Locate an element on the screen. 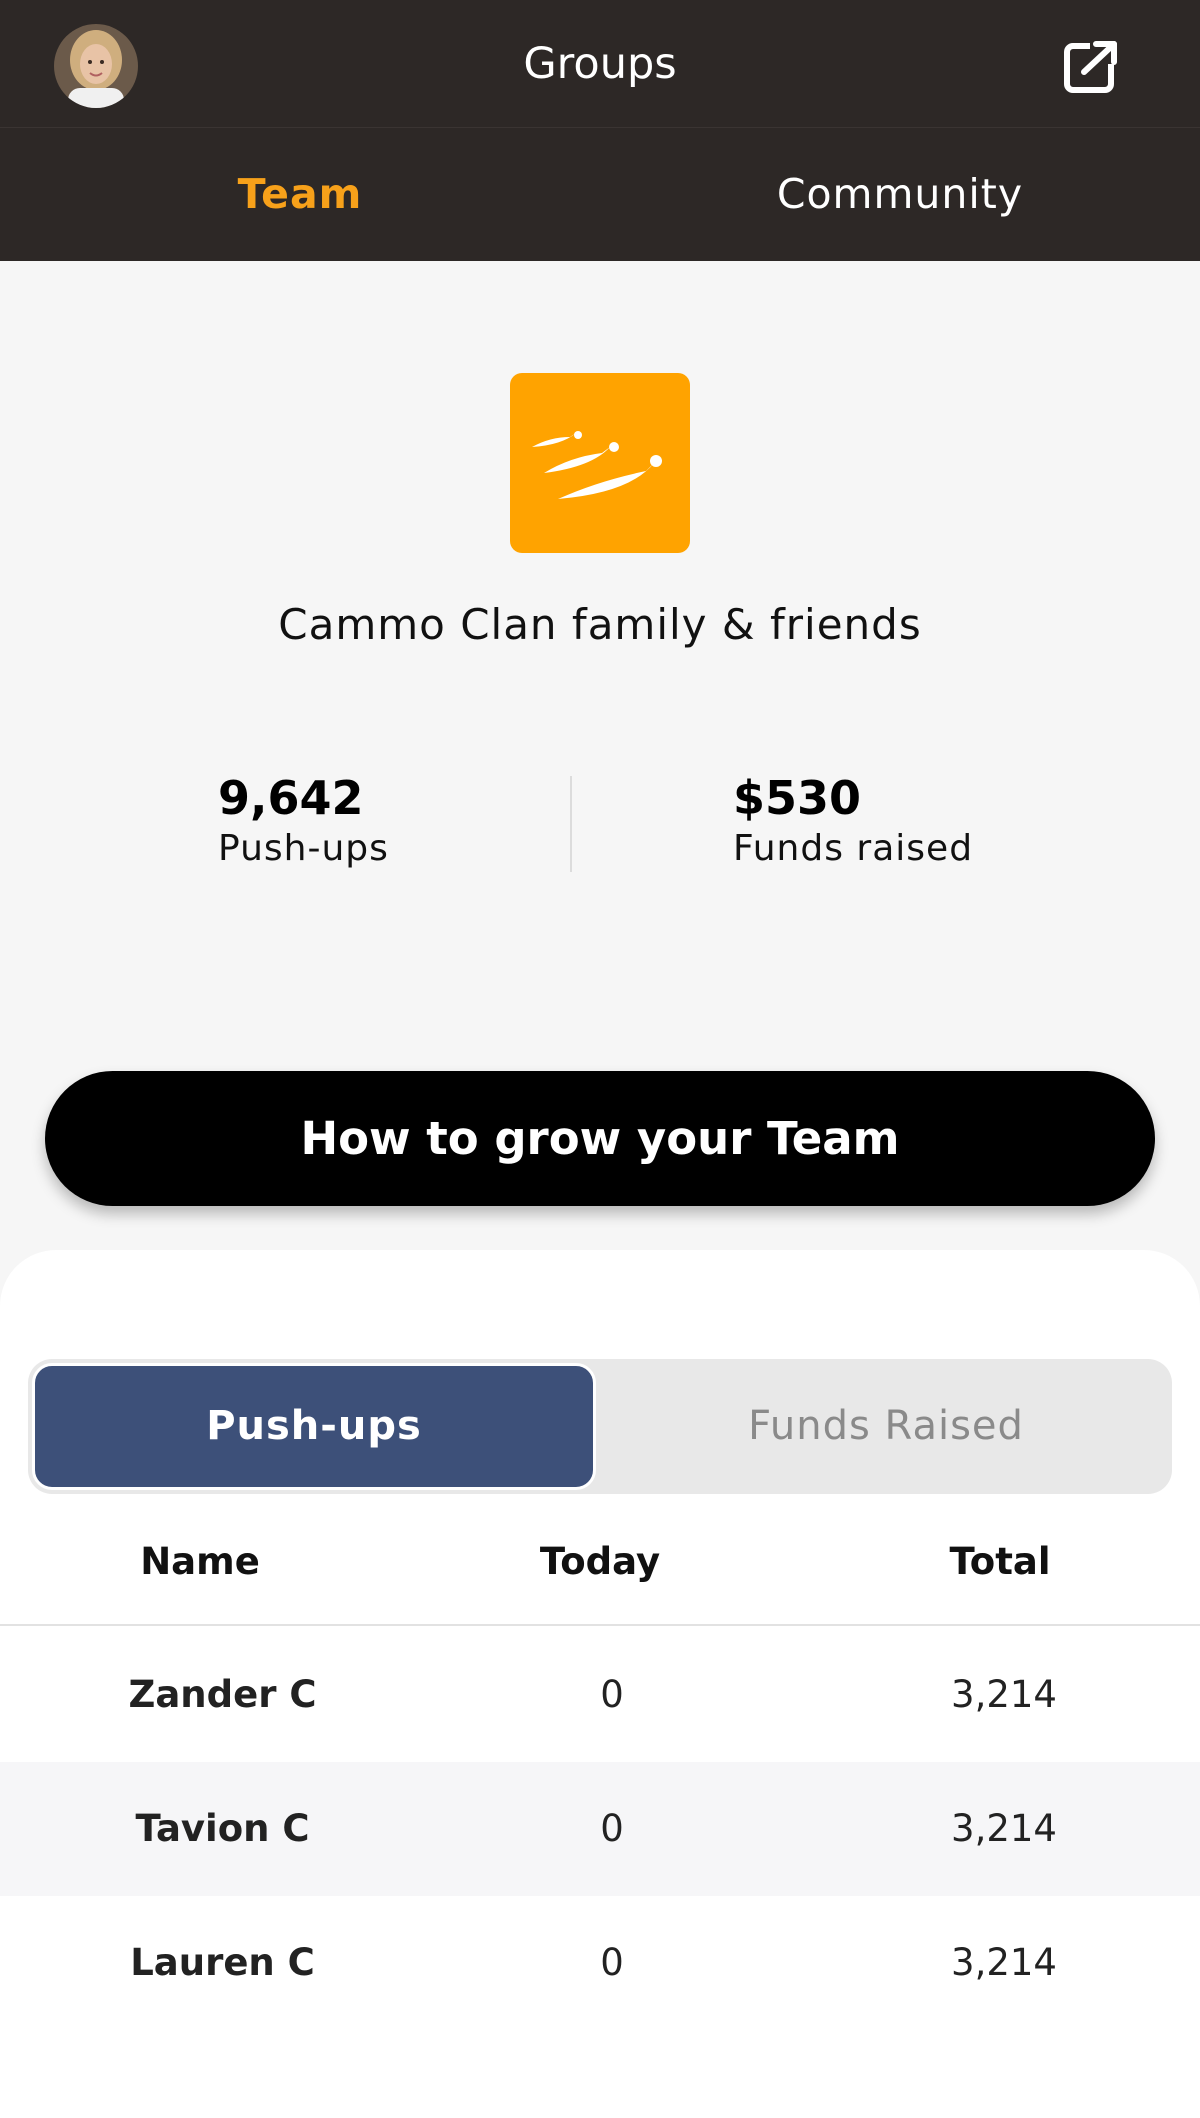  running-figures-logo-icon is located at coordinates (597, 465).